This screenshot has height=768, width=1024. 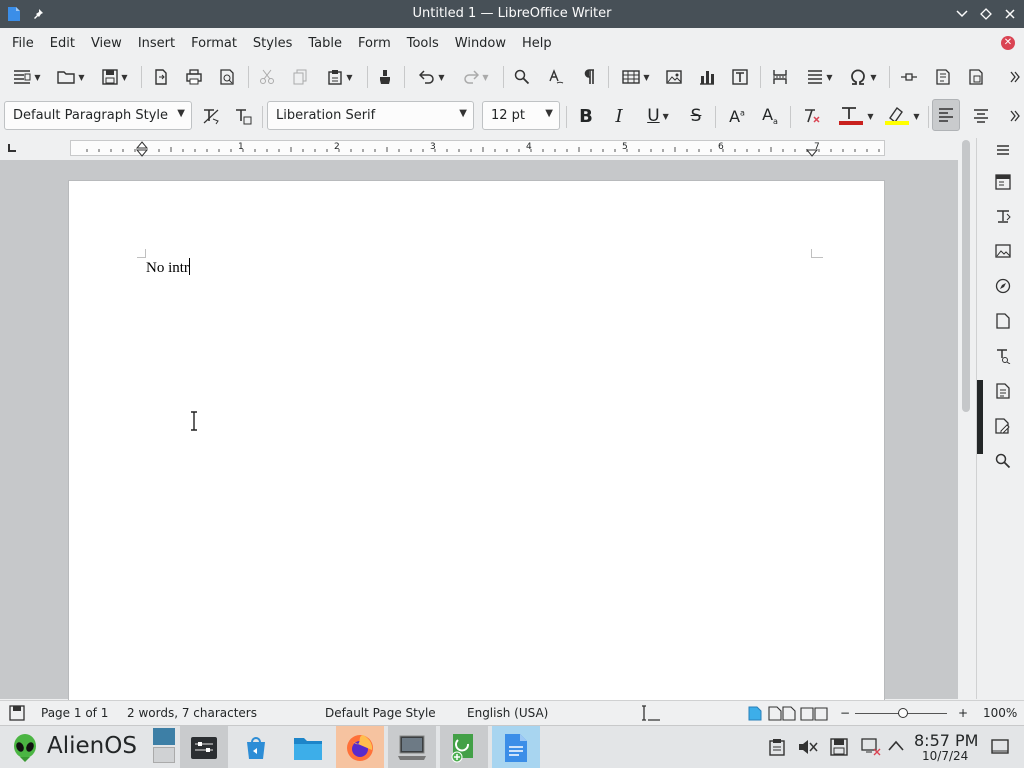 I want to click on page-settings-icon, so click(x=1003, y=216).